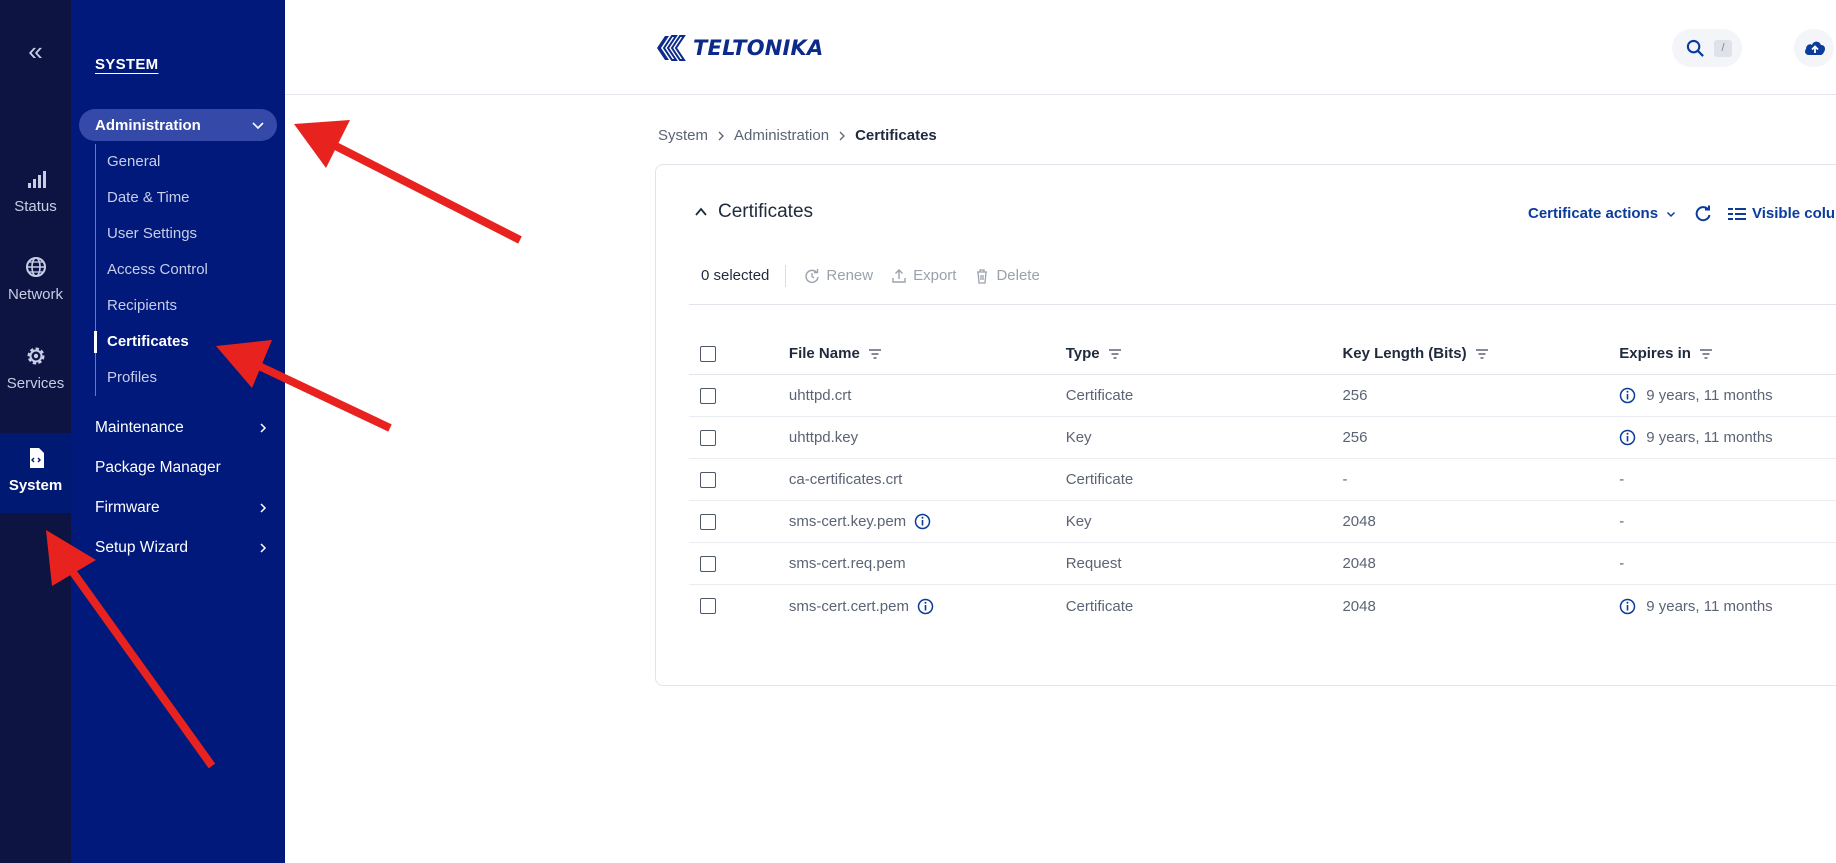 Image resolution: width=1836 pixels, height=863 pixels. Describe the element at coordinates (185, 306) in the screenshot. I see `sidebar-item-recipients: Recipients` at that location.